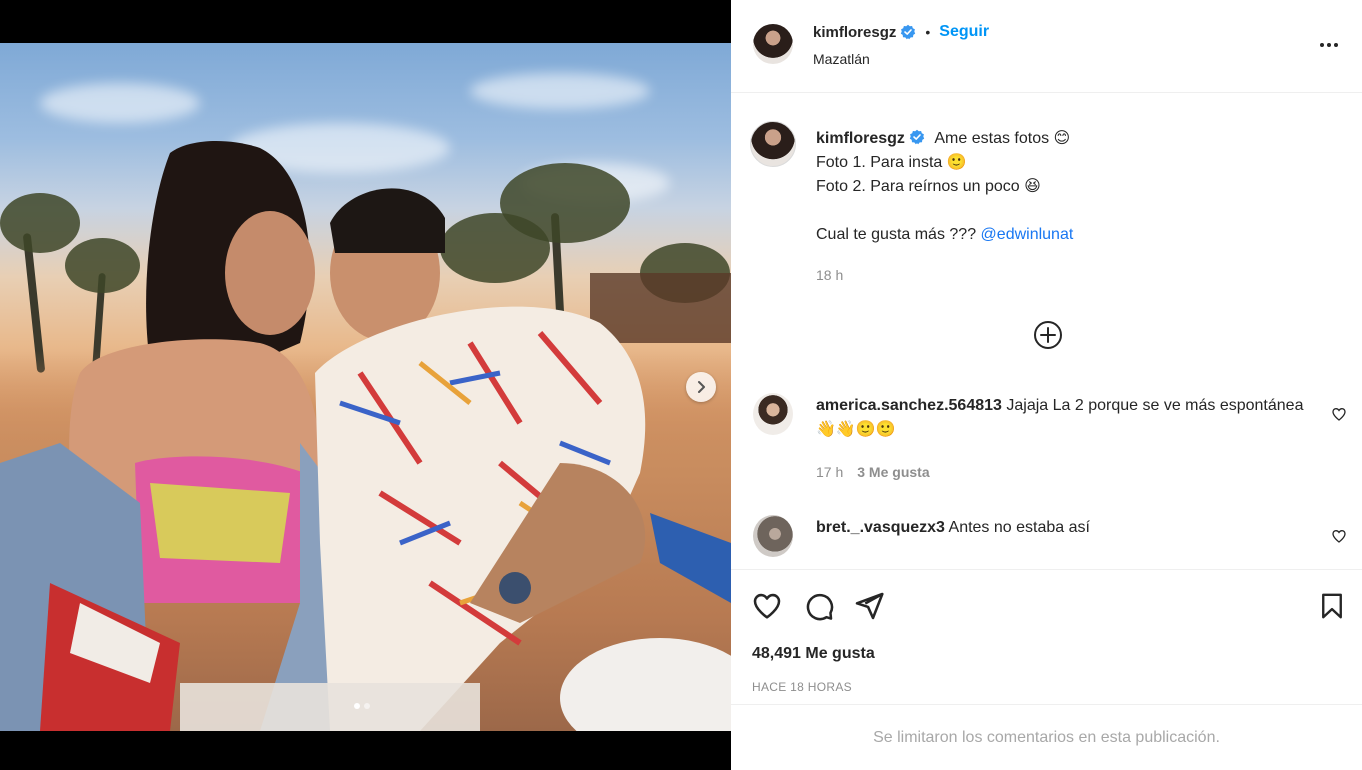  What do you see at coordinates (773, 44) in the screenshot?
I see `author-avatar` at bounding box center [773, 44].